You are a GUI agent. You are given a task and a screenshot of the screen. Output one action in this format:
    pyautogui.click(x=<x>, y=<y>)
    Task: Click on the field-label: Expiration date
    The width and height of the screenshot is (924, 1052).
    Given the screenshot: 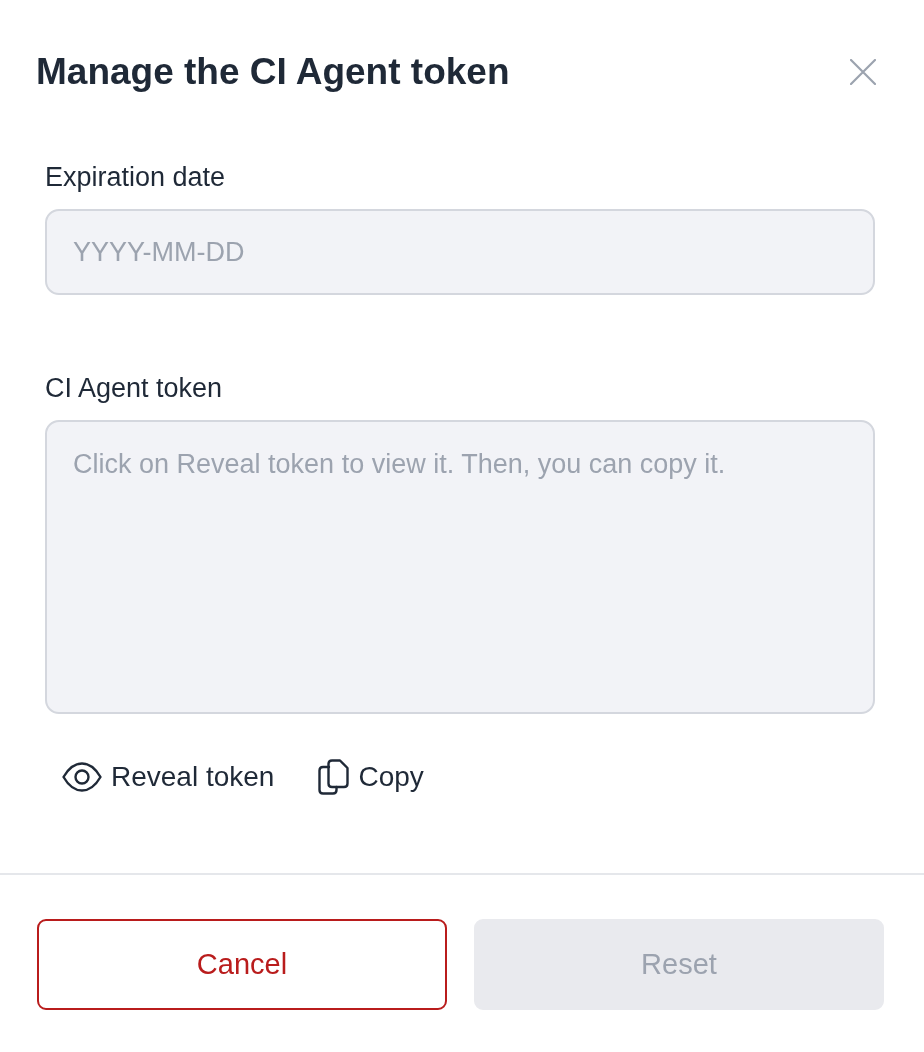 What is the action you would take?
    pyautogui.click(x=135, y=177)
    